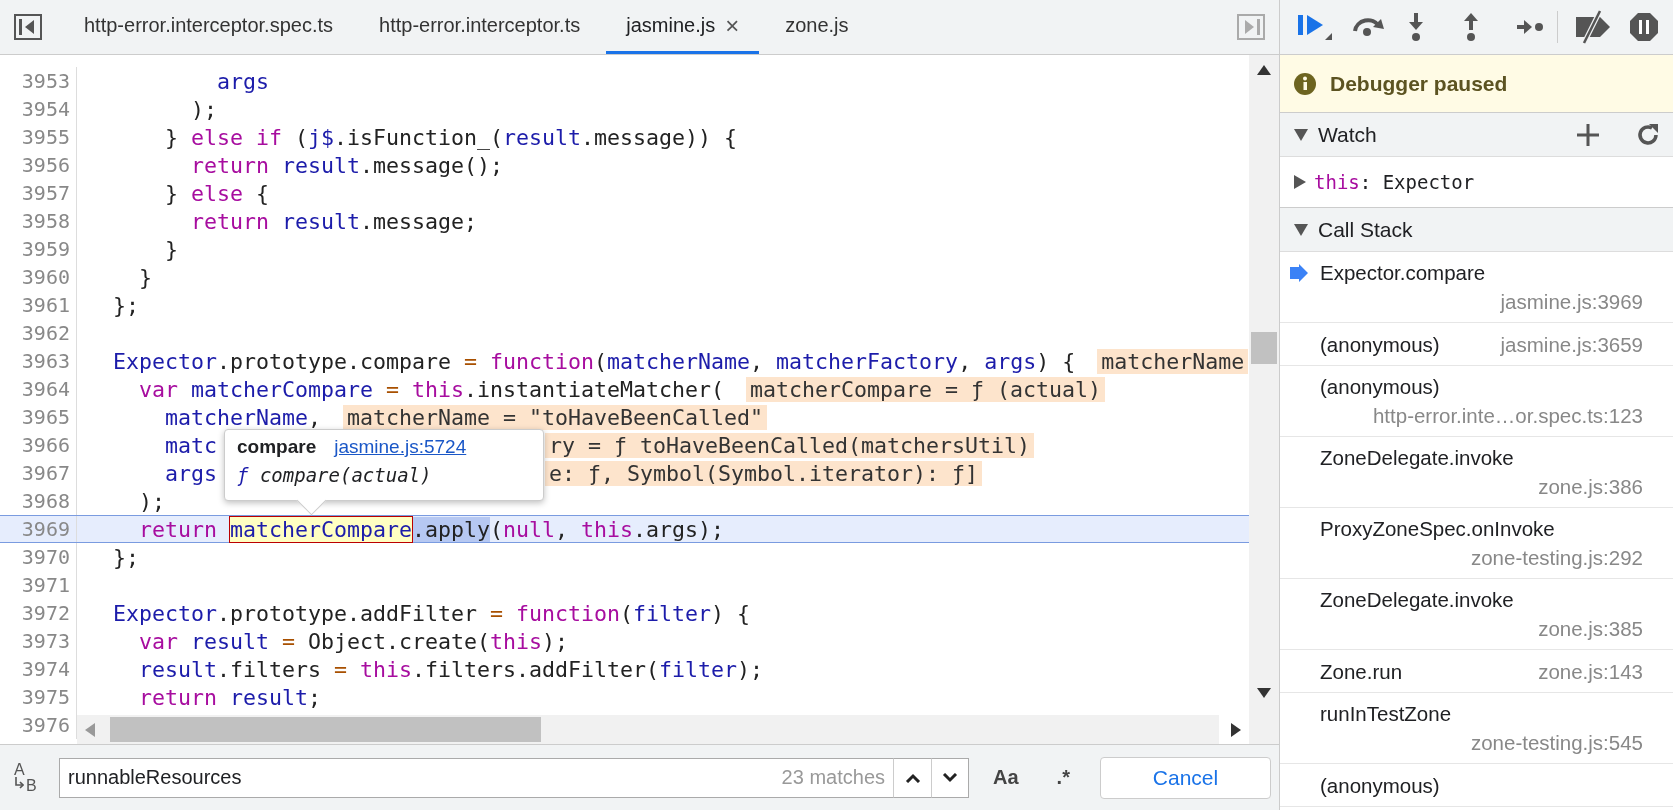  Describe the element at coordinates (1476, 614) in the screenshot. I see `call-frame: ZoneDelegate.invoke zone.js:385` at that location.